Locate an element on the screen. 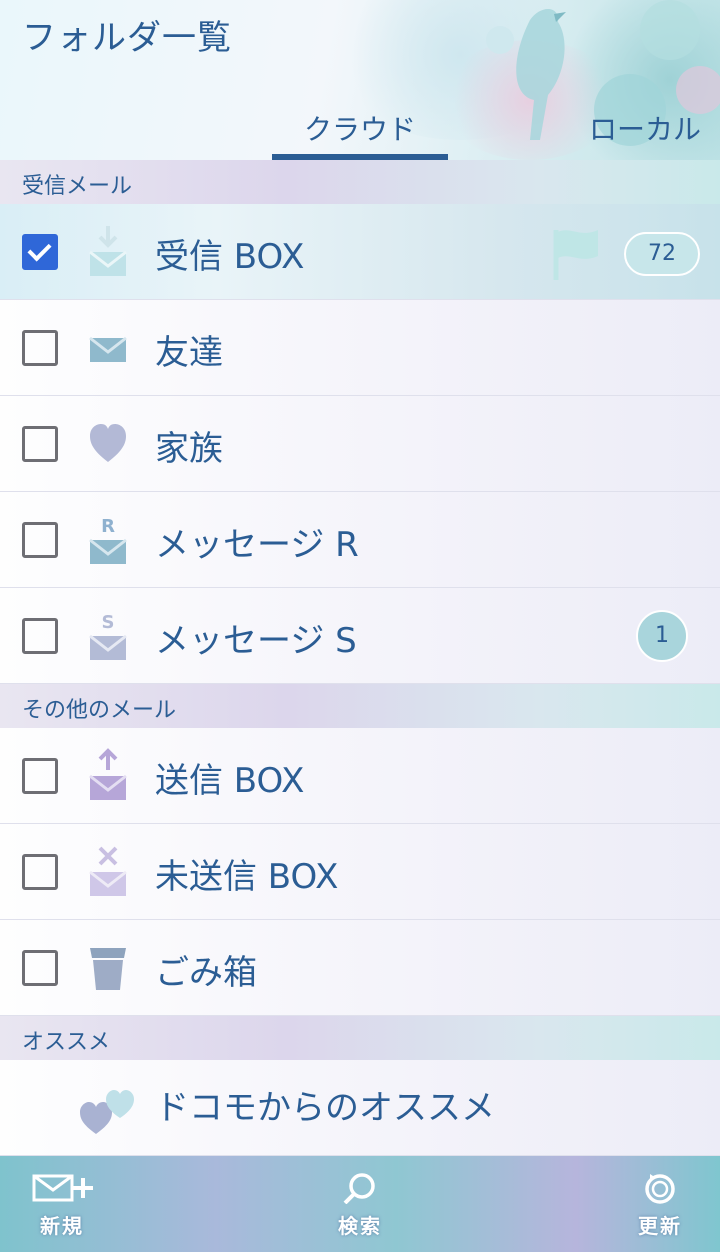 The width and height of the screenshot is (720, 1252). folder-row-message-r: R メッセージ R is located at coordinates (360, 540).